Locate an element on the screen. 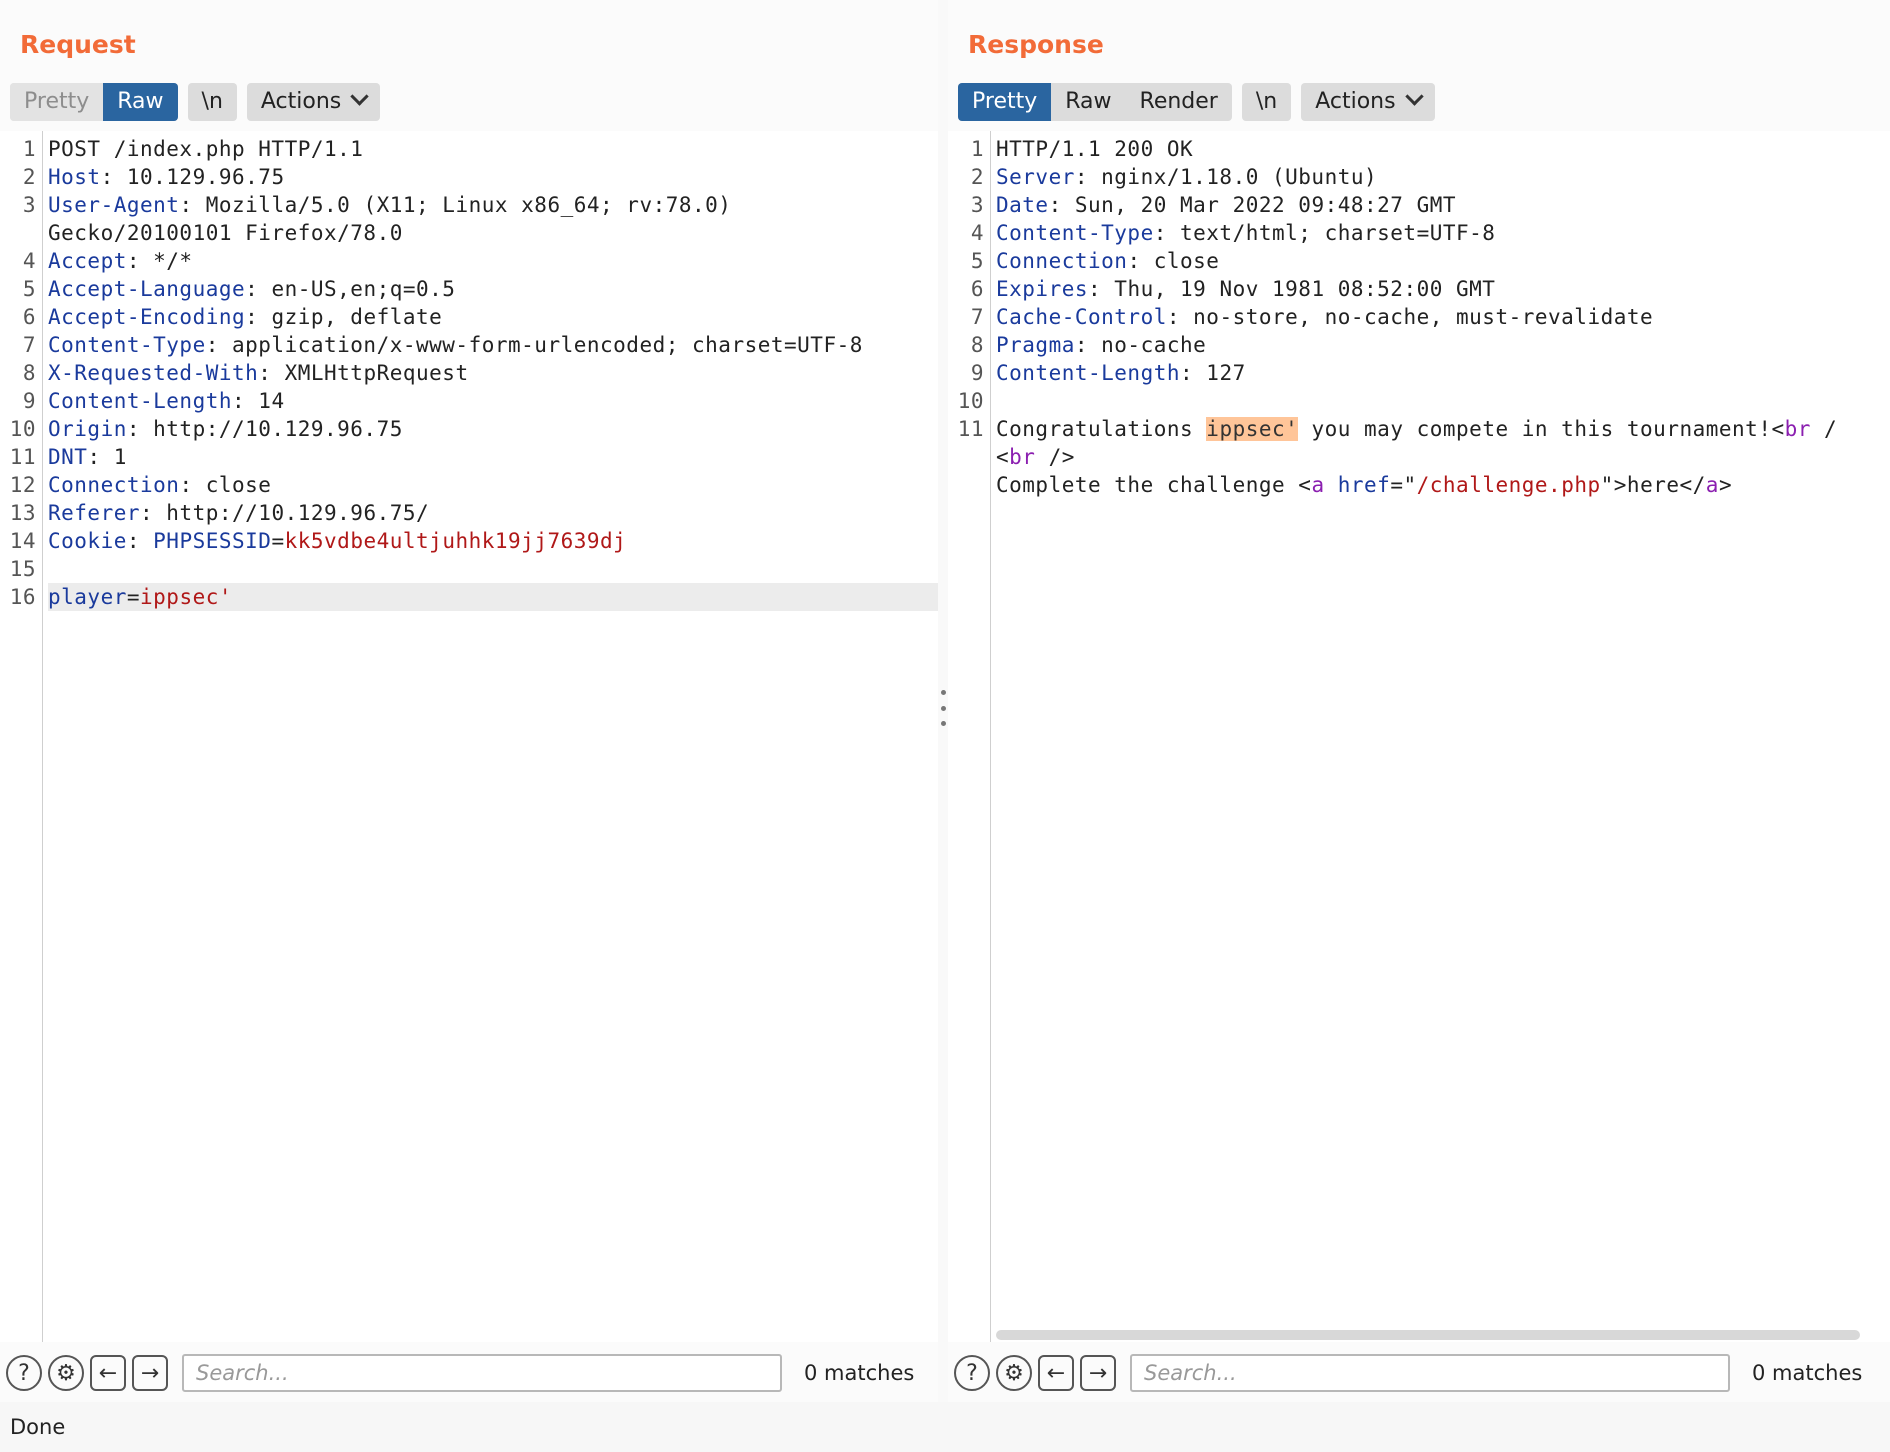 The height and width of the screenshot is (1452, 1890). line-text: Accept-Language: en-US,en;q=0.5 is located at coordinates (252, 289).